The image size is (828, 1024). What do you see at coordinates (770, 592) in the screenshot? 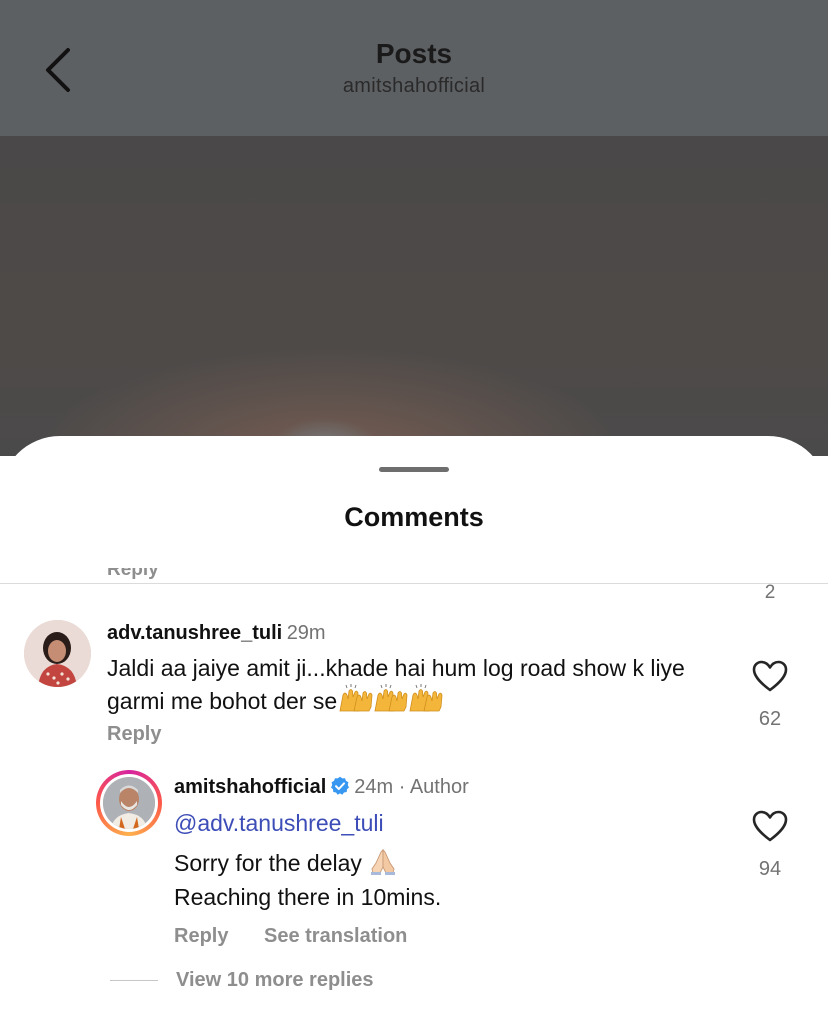
I see `previous-like-count: 2` at bounding box center [770, 592].